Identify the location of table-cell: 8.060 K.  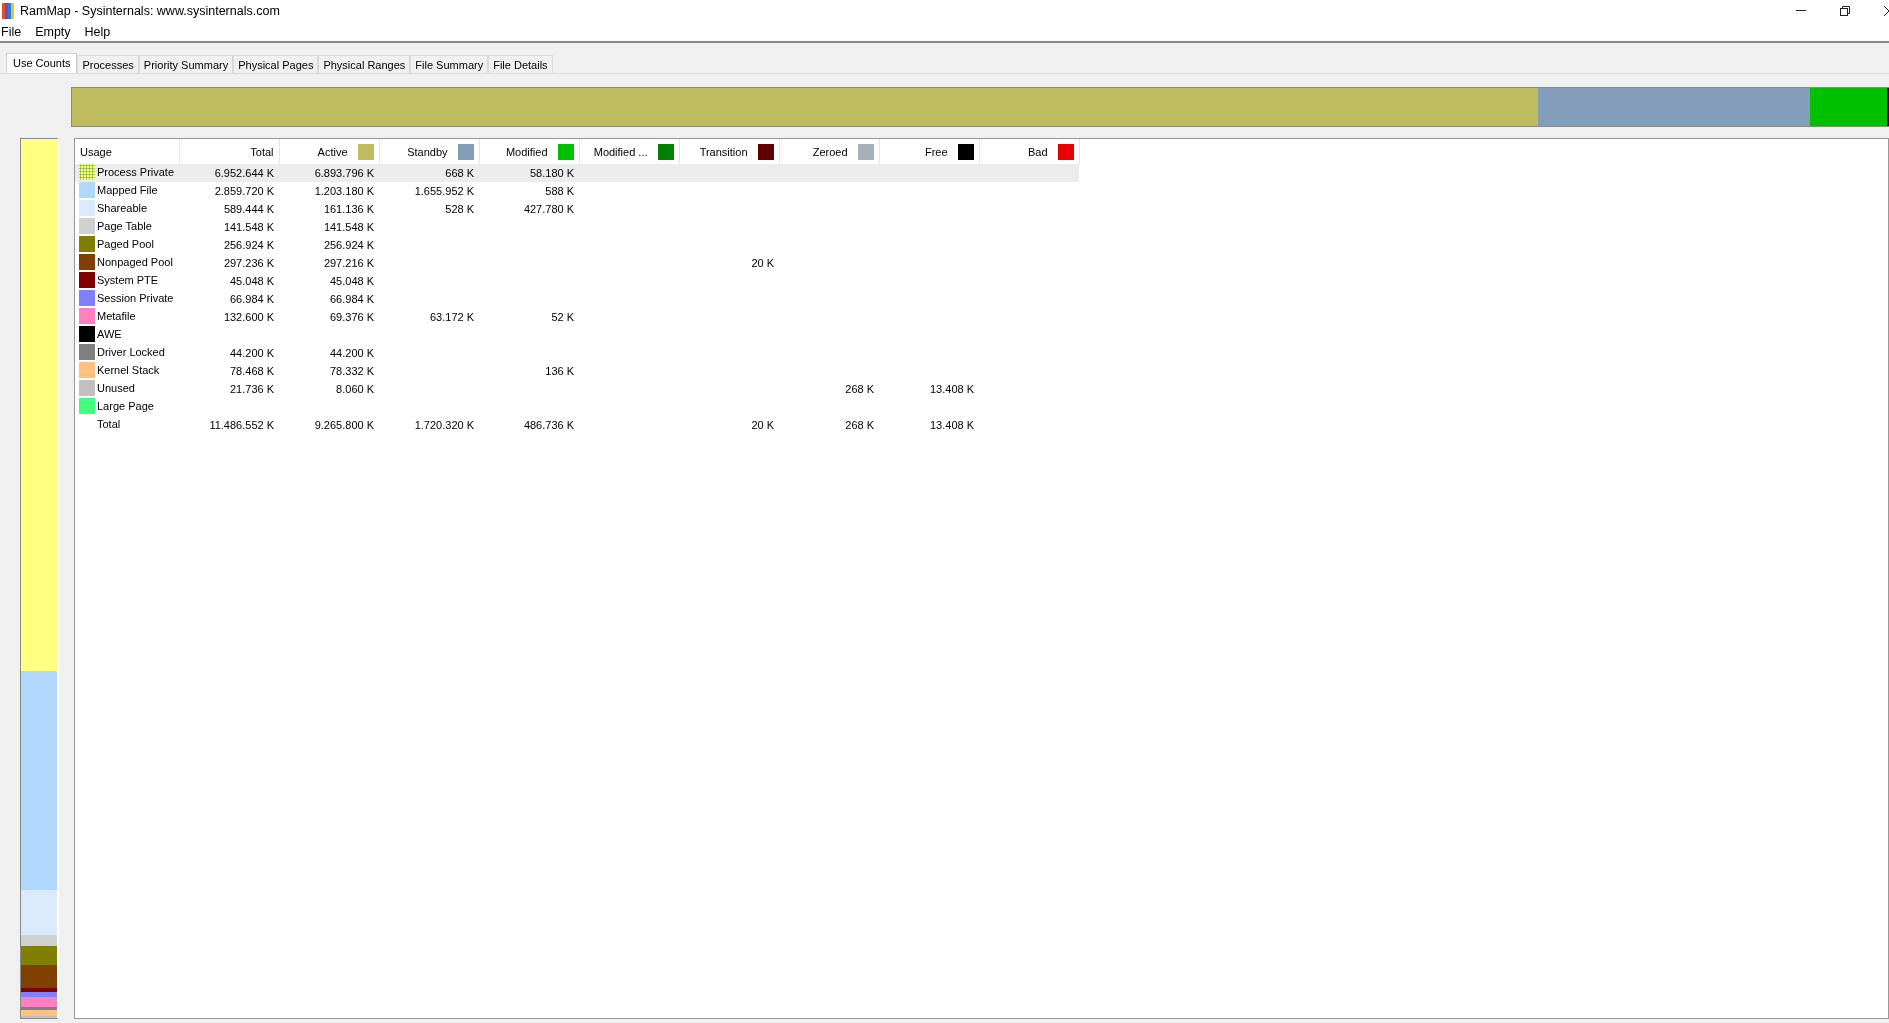
(355, 389).